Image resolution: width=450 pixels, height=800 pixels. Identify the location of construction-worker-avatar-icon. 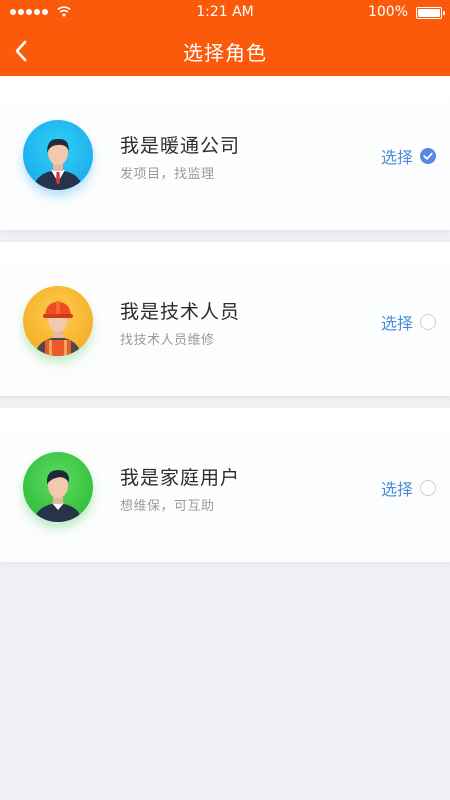
(58, 321).